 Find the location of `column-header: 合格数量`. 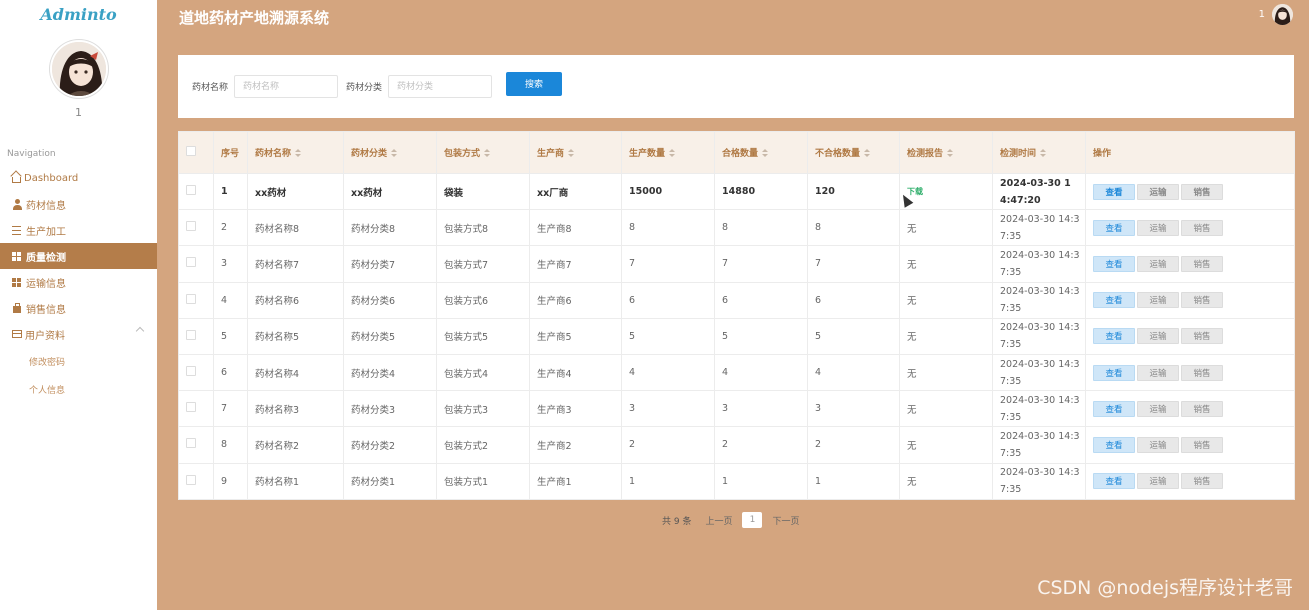

column-header: 合格数量 is located at coordinates (761, 152).